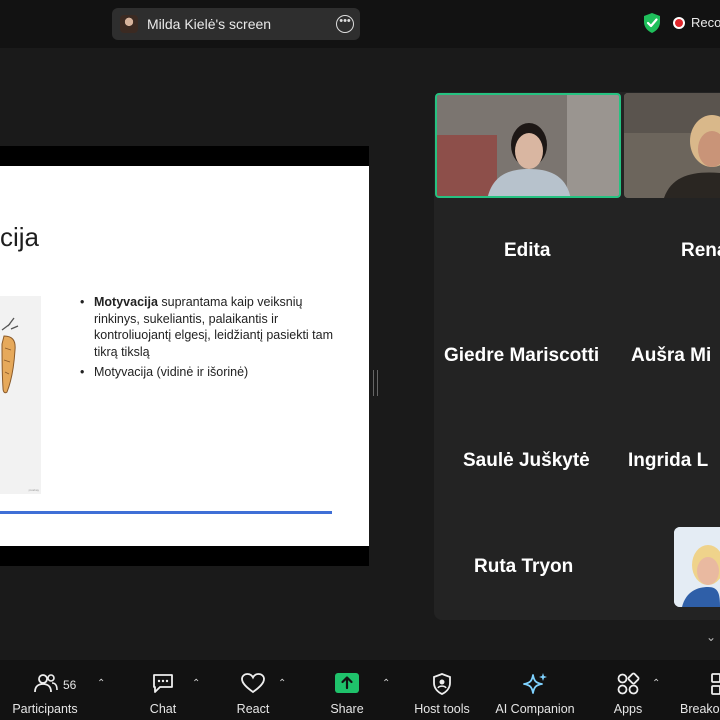 The width and height of the screenshot is (720, 720). I want to click on participants-label: Participants, so click(45, 709).